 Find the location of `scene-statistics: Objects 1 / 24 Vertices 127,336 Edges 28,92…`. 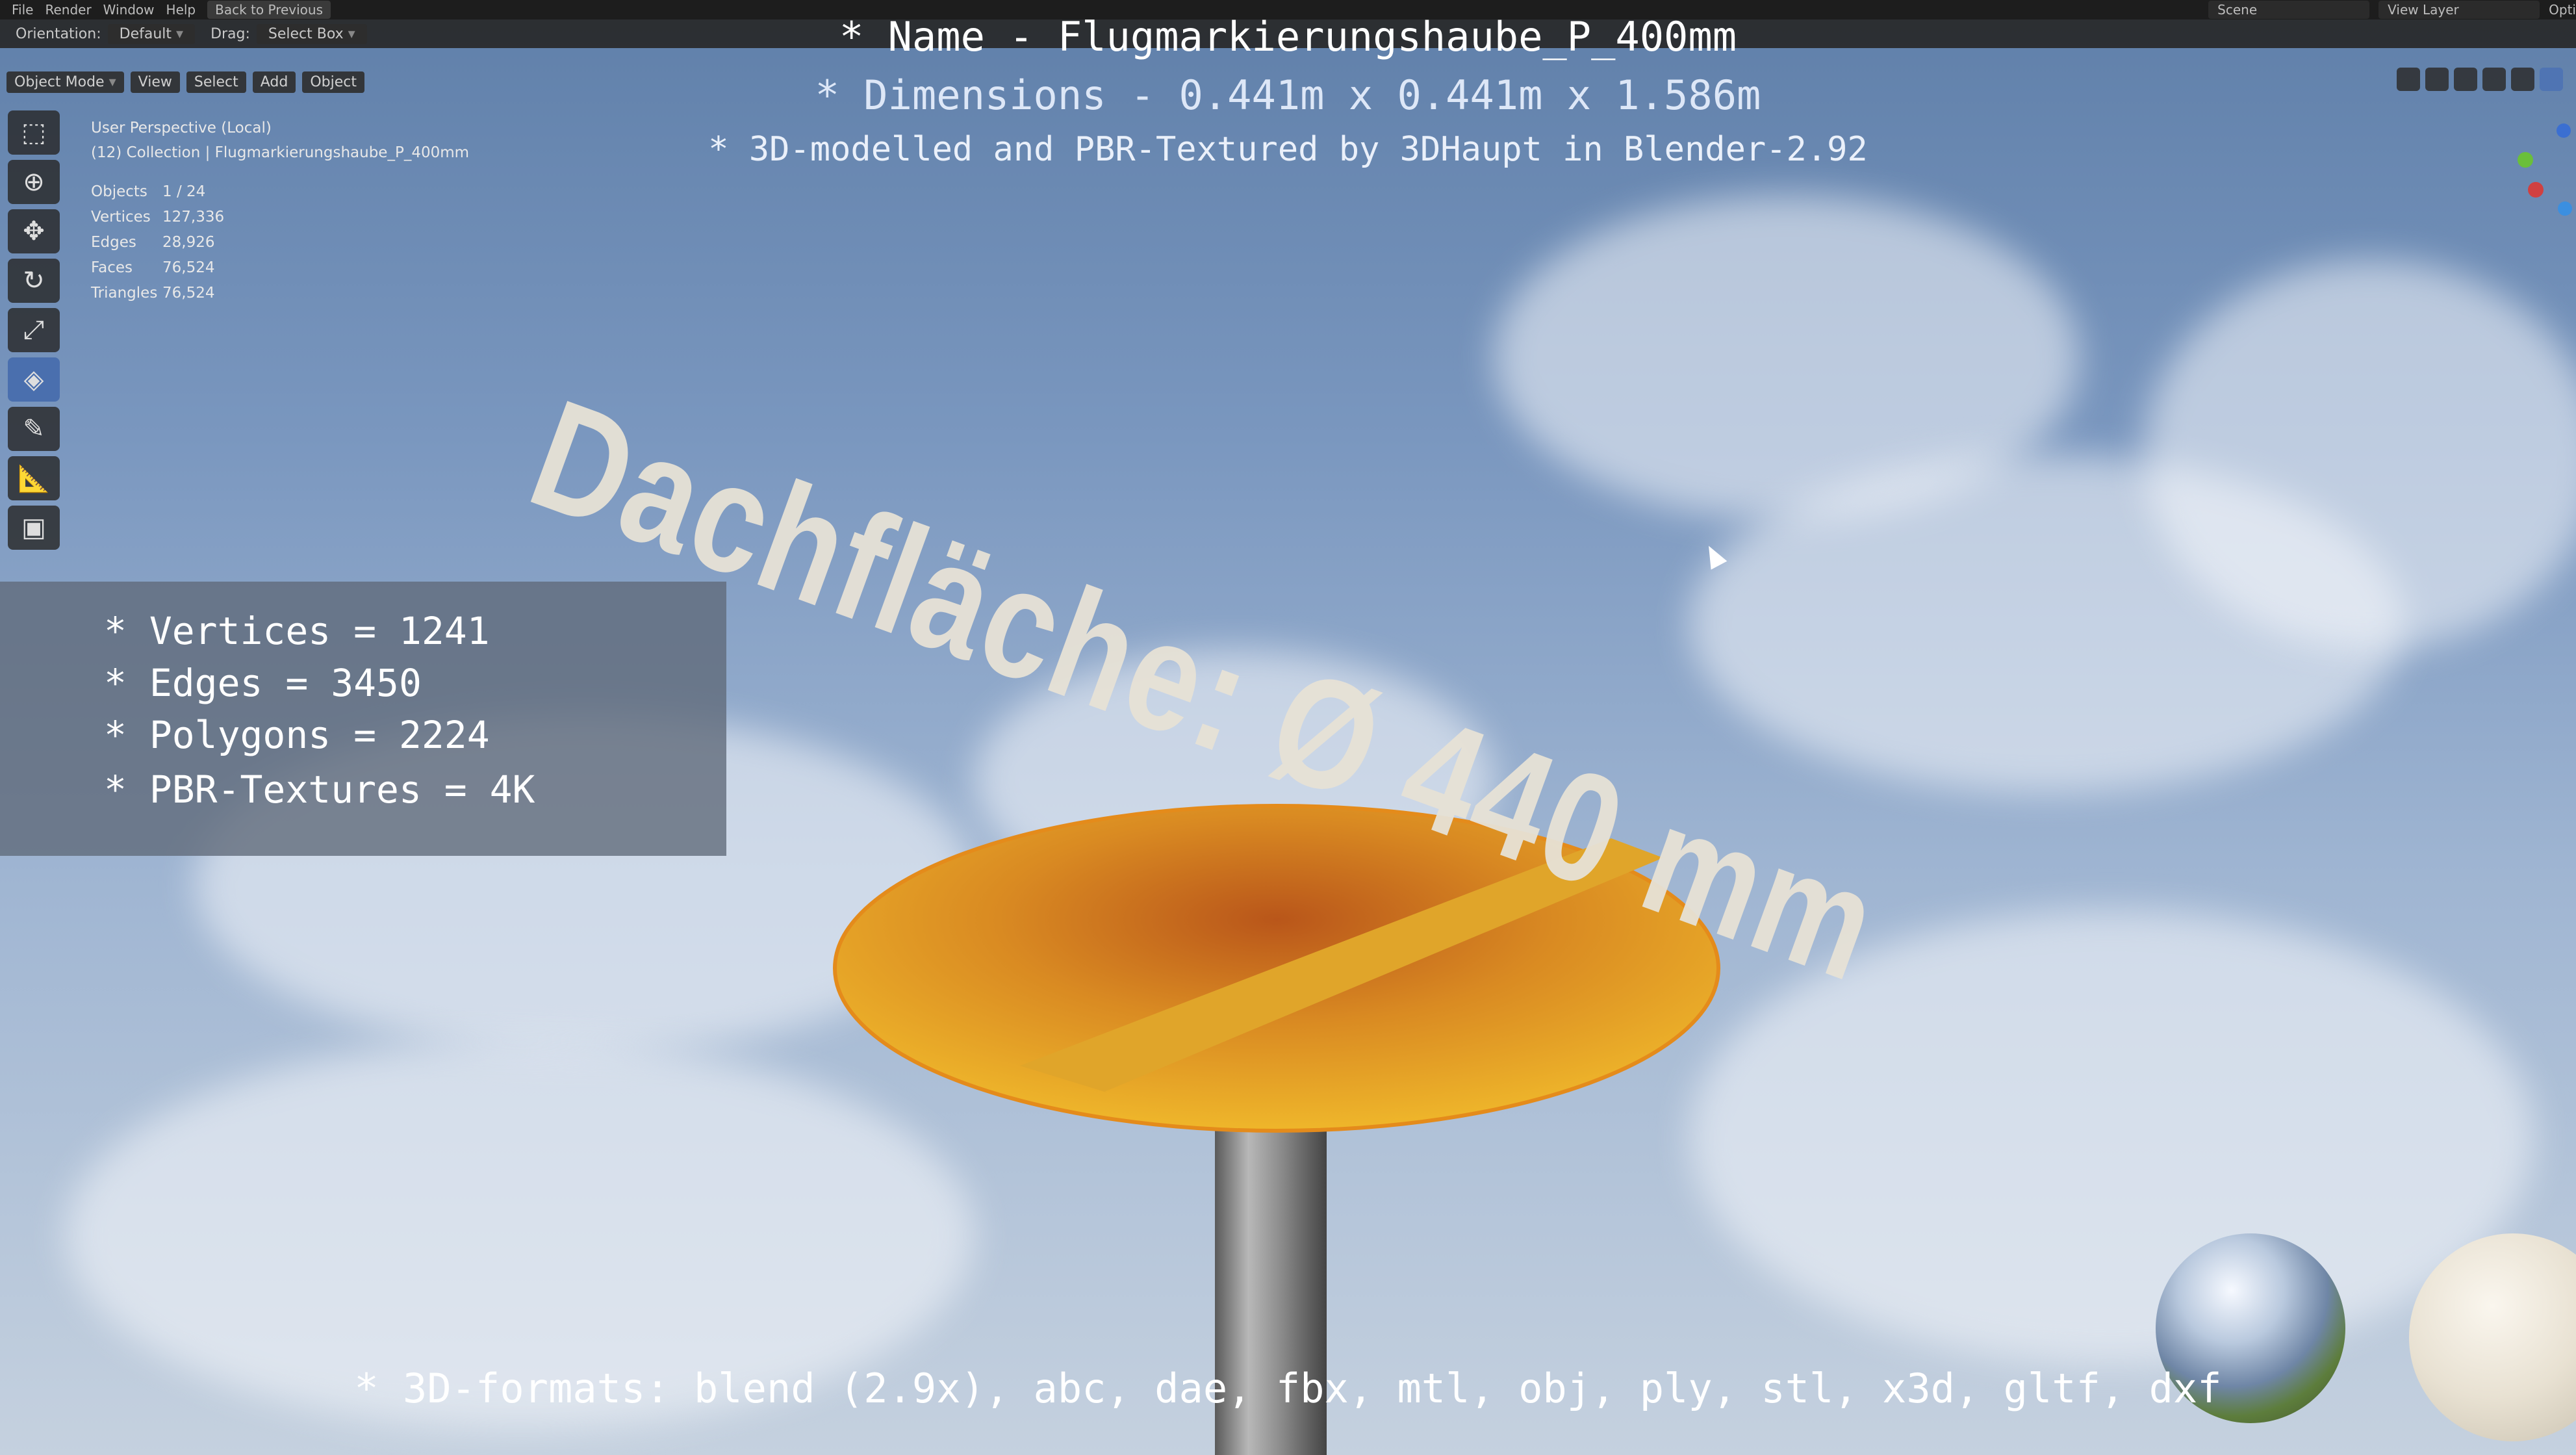

scene-statistics: Objects 1 / 24 Vertices 127,336 Edges 28,92… is located at coordinates (157, 243).